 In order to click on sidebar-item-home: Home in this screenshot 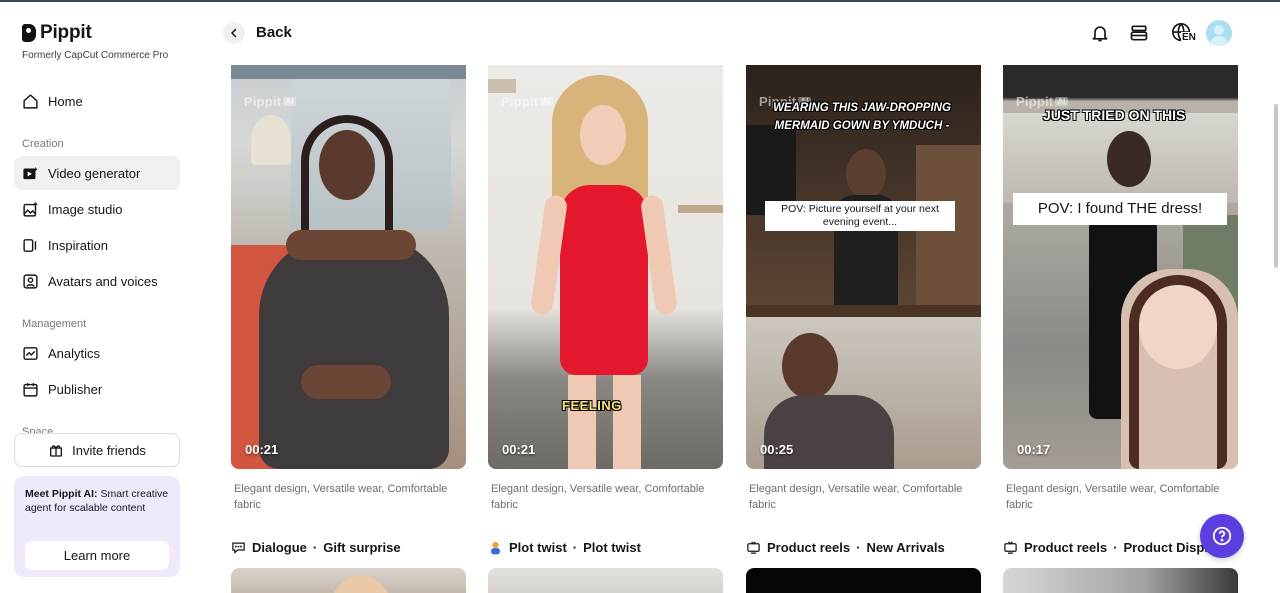, I will do `click(97, 101)`.